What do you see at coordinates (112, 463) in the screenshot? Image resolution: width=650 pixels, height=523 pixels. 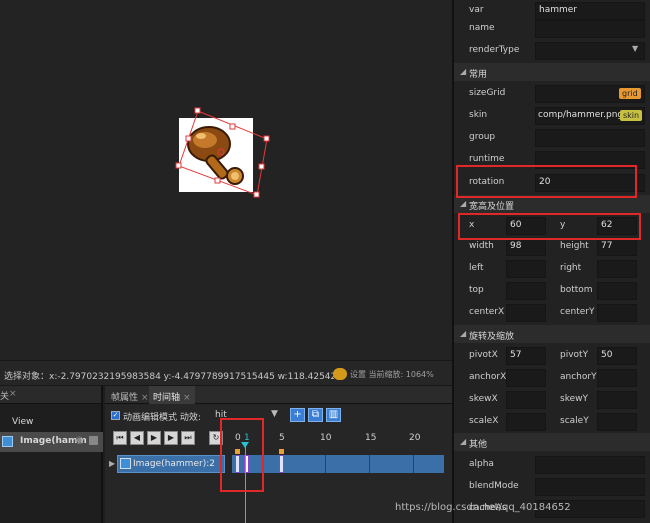 I see `expand-arrow-icon: ▶` at bounding box center [112, 463].